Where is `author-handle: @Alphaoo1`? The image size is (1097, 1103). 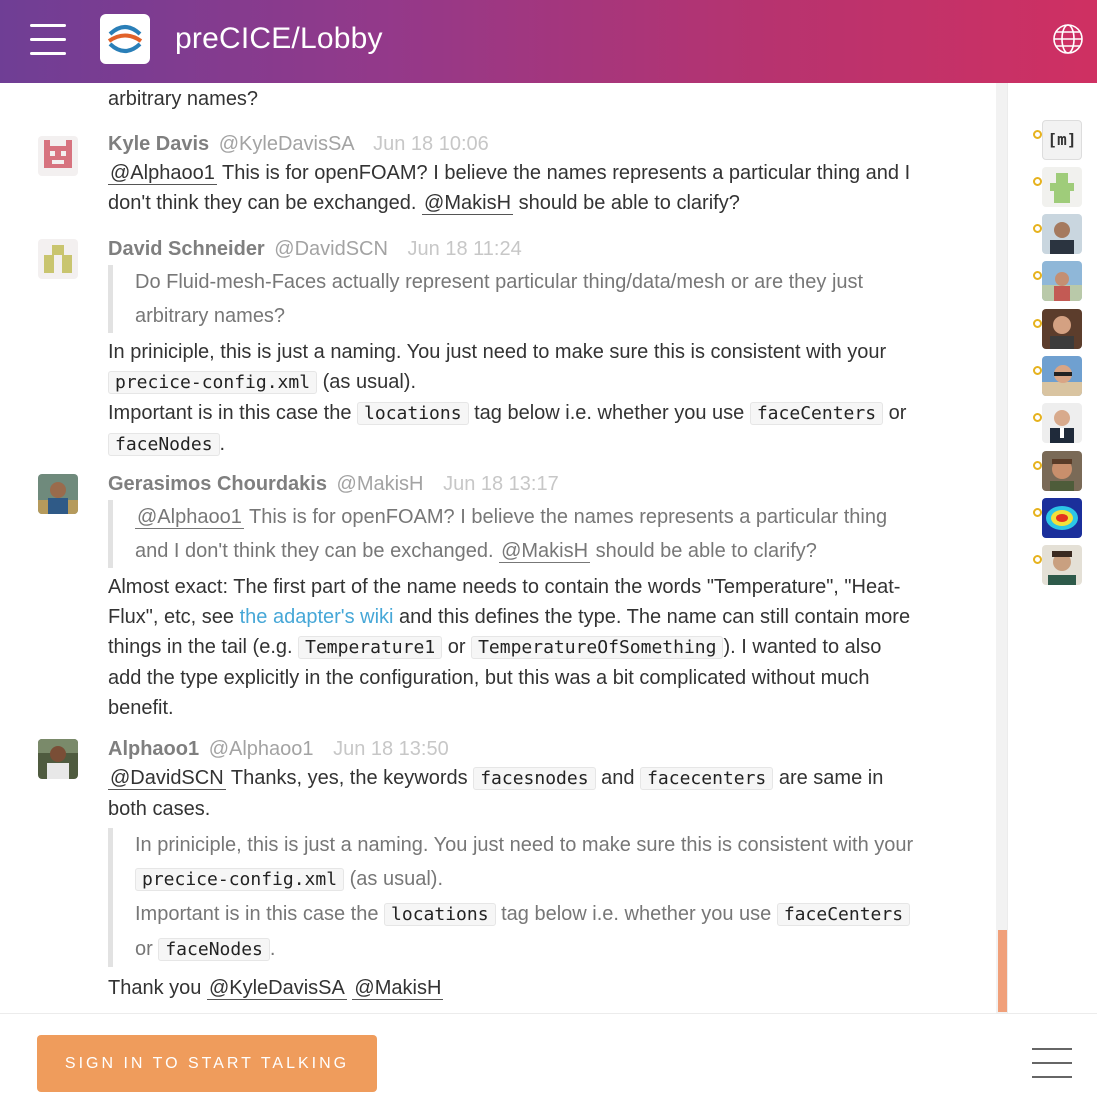
author-handle: @Alphaoo1 is located at coordinates (261, 749).